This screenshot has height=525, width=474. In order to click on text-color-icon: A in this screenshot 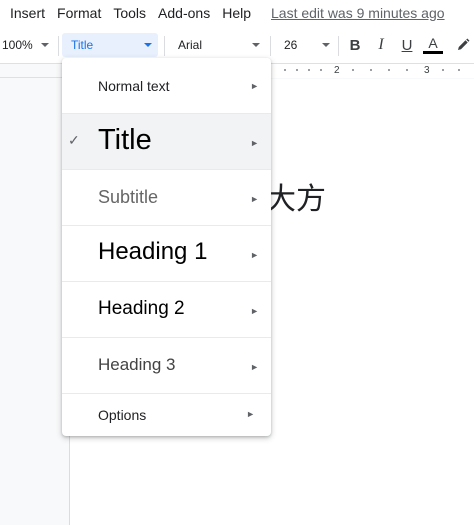, I will do `click(433, 43)`.